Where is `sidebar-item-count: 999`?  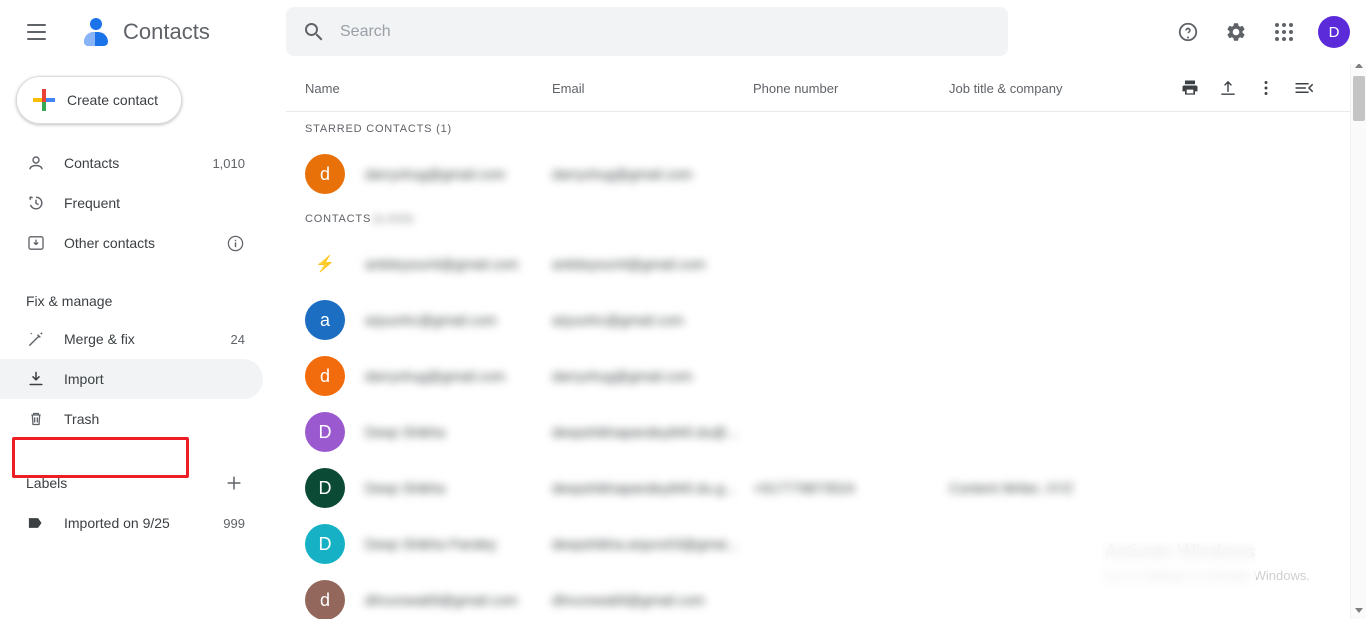 sidebar-item-count: 999 is located at coordinates (234, 523).